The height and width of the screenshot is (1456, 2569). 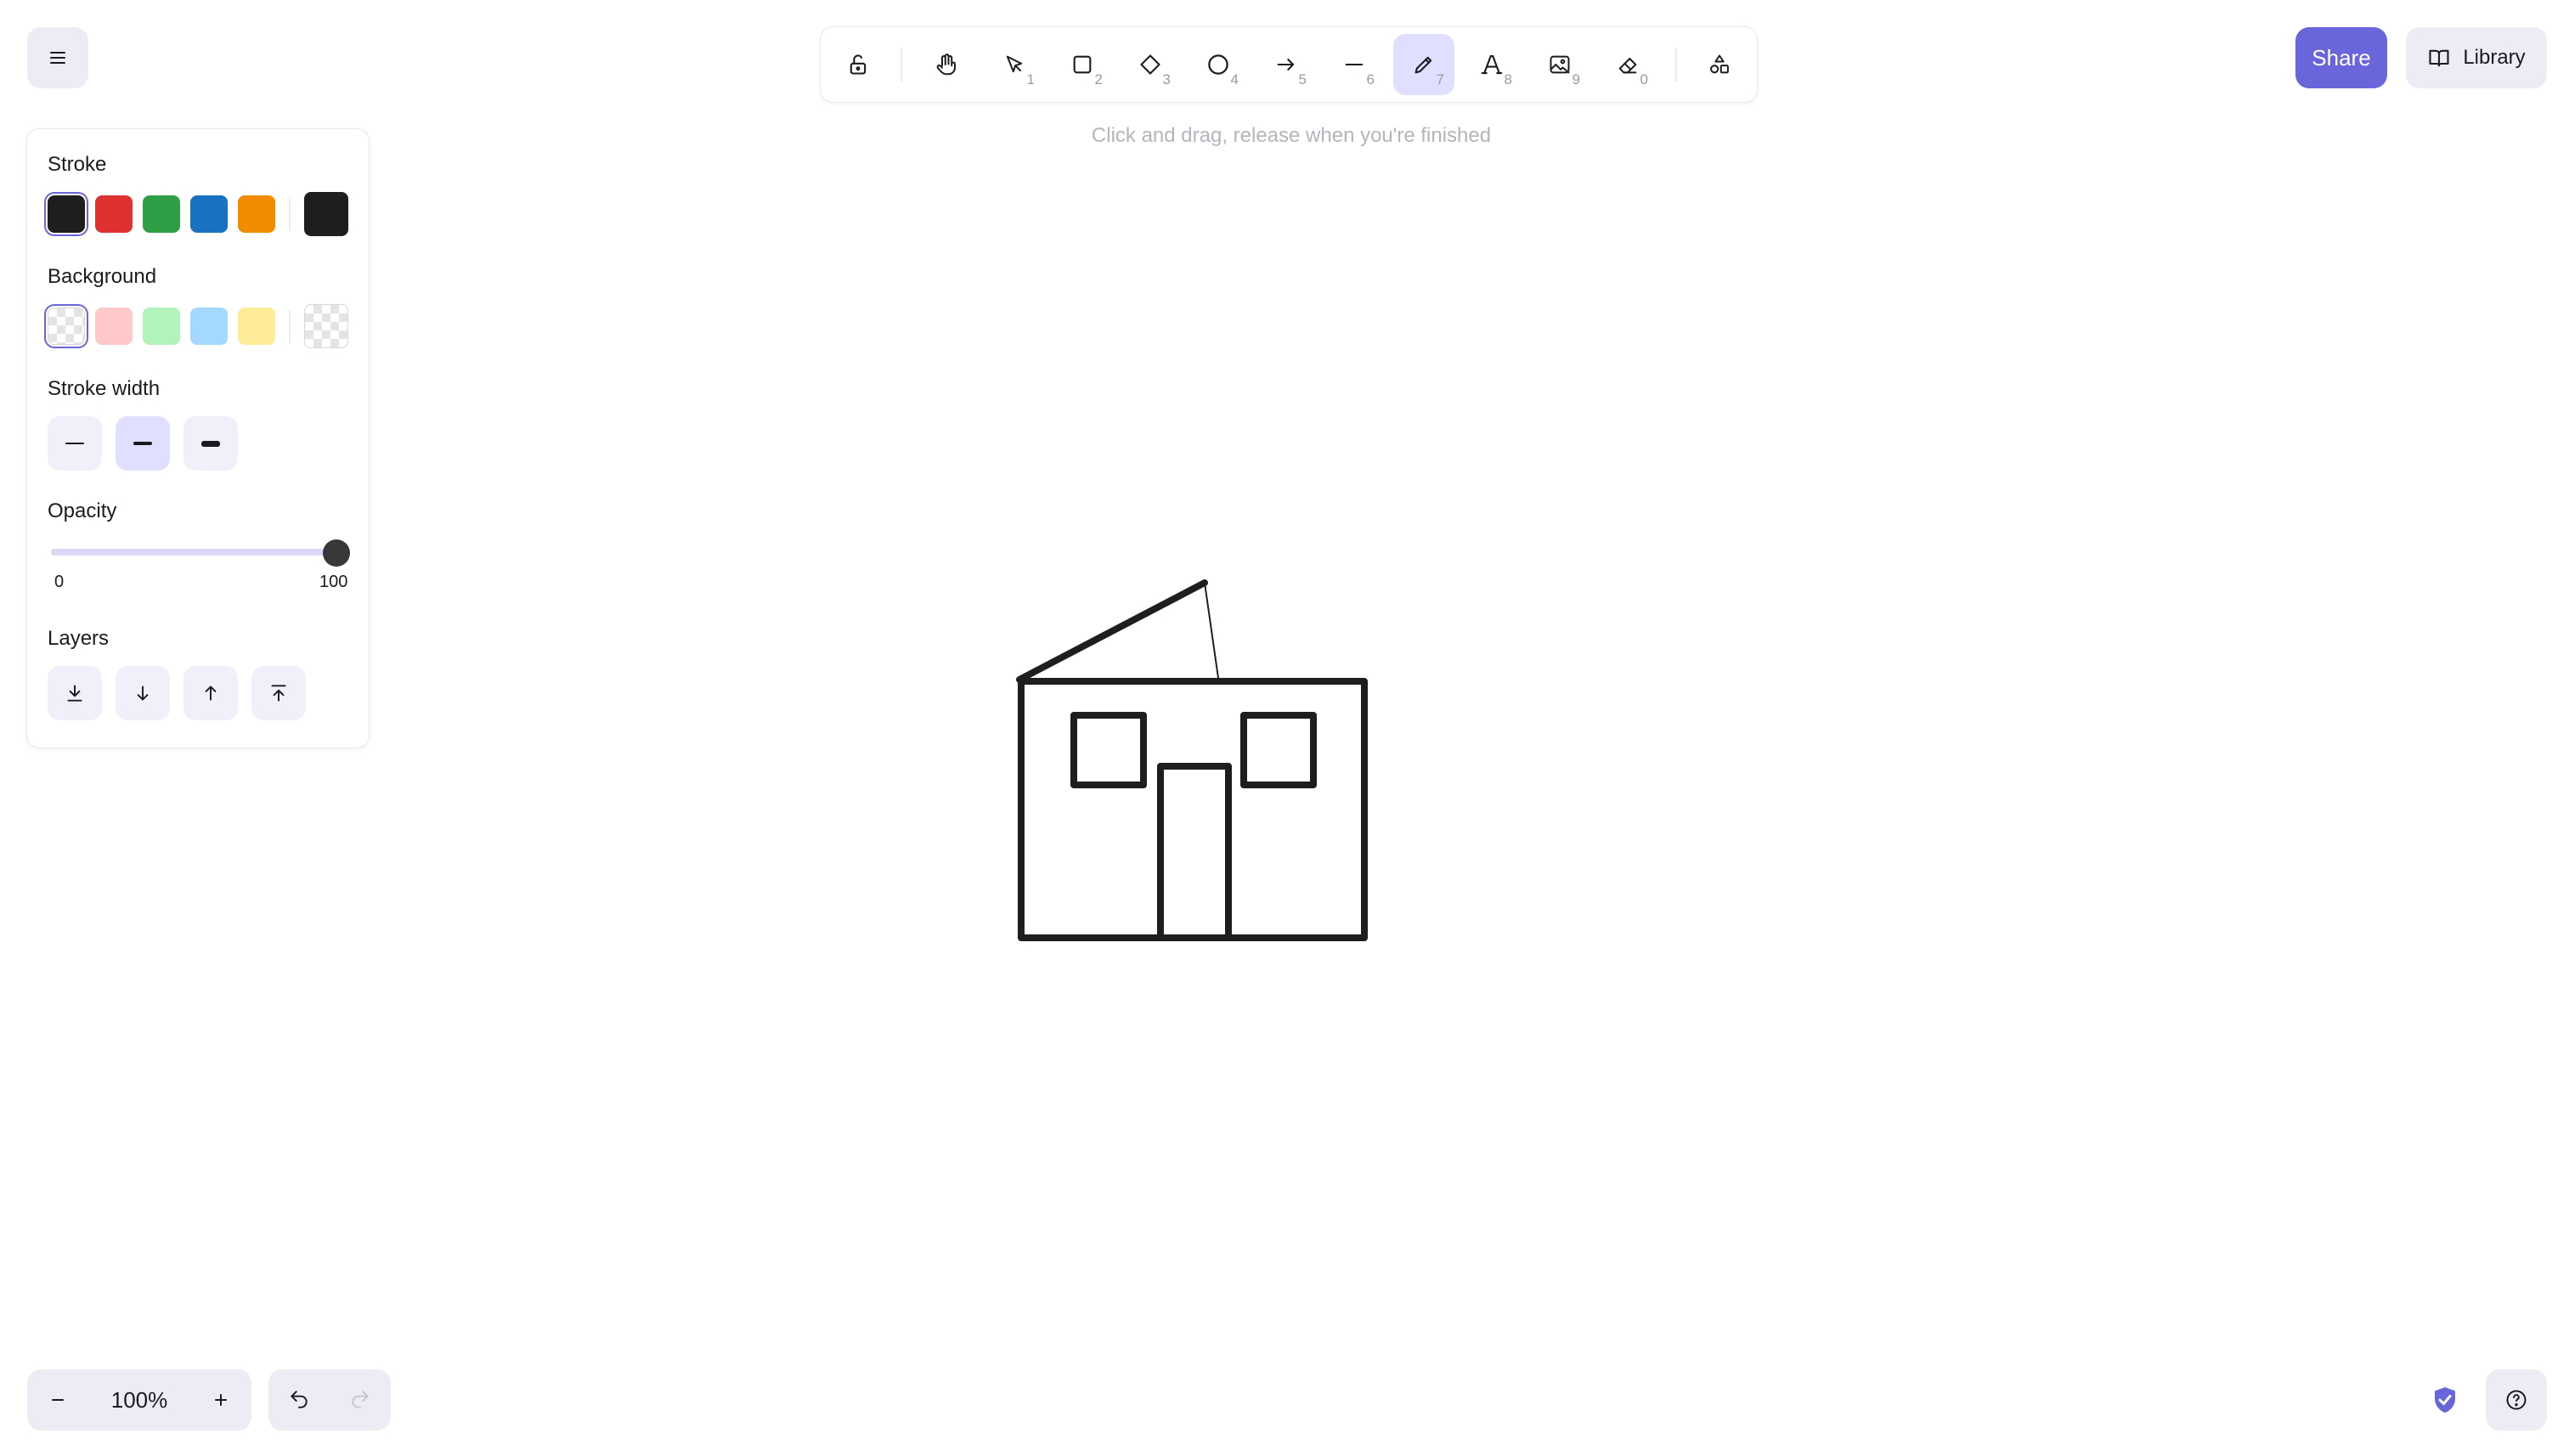 I want to click on tool-arrow: 5, so click(x=1287, y=65).